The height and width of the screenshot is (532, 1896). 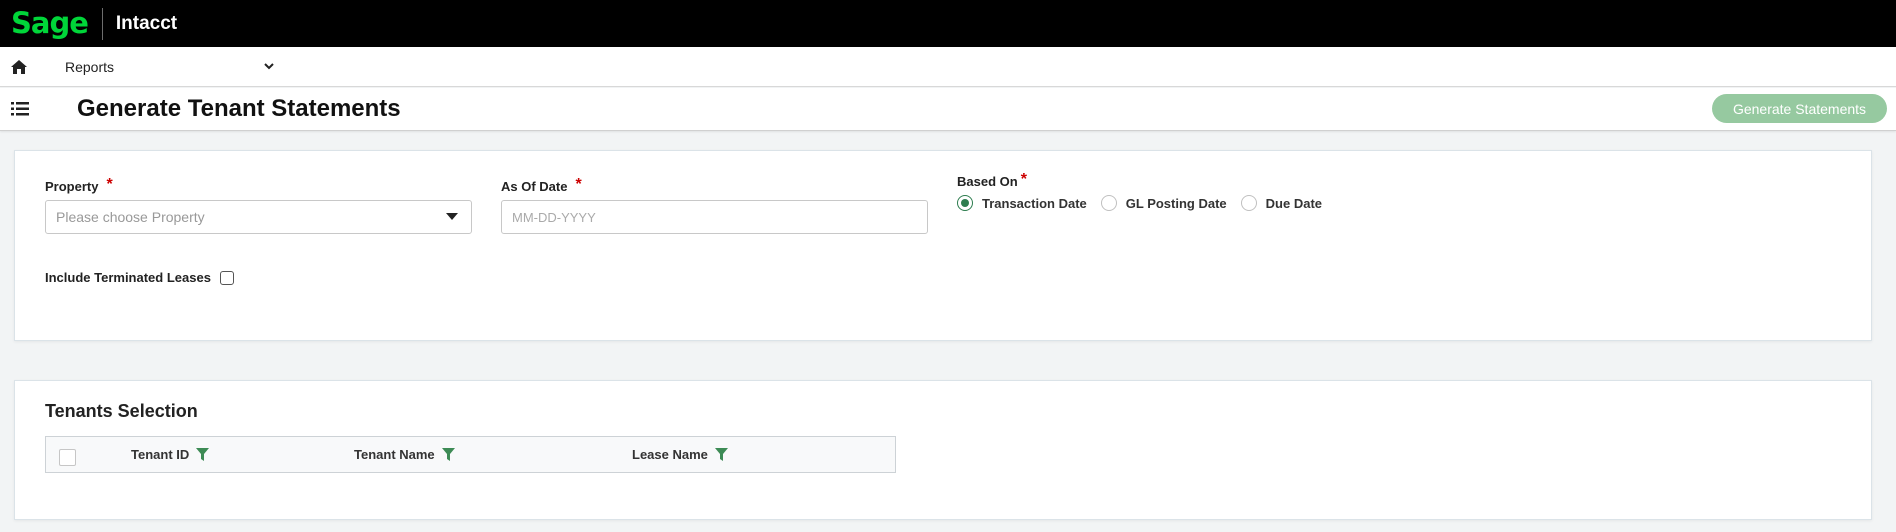 I want to click on include-terminated-label: Include Terminated Leases, so click(x=128, y=277).